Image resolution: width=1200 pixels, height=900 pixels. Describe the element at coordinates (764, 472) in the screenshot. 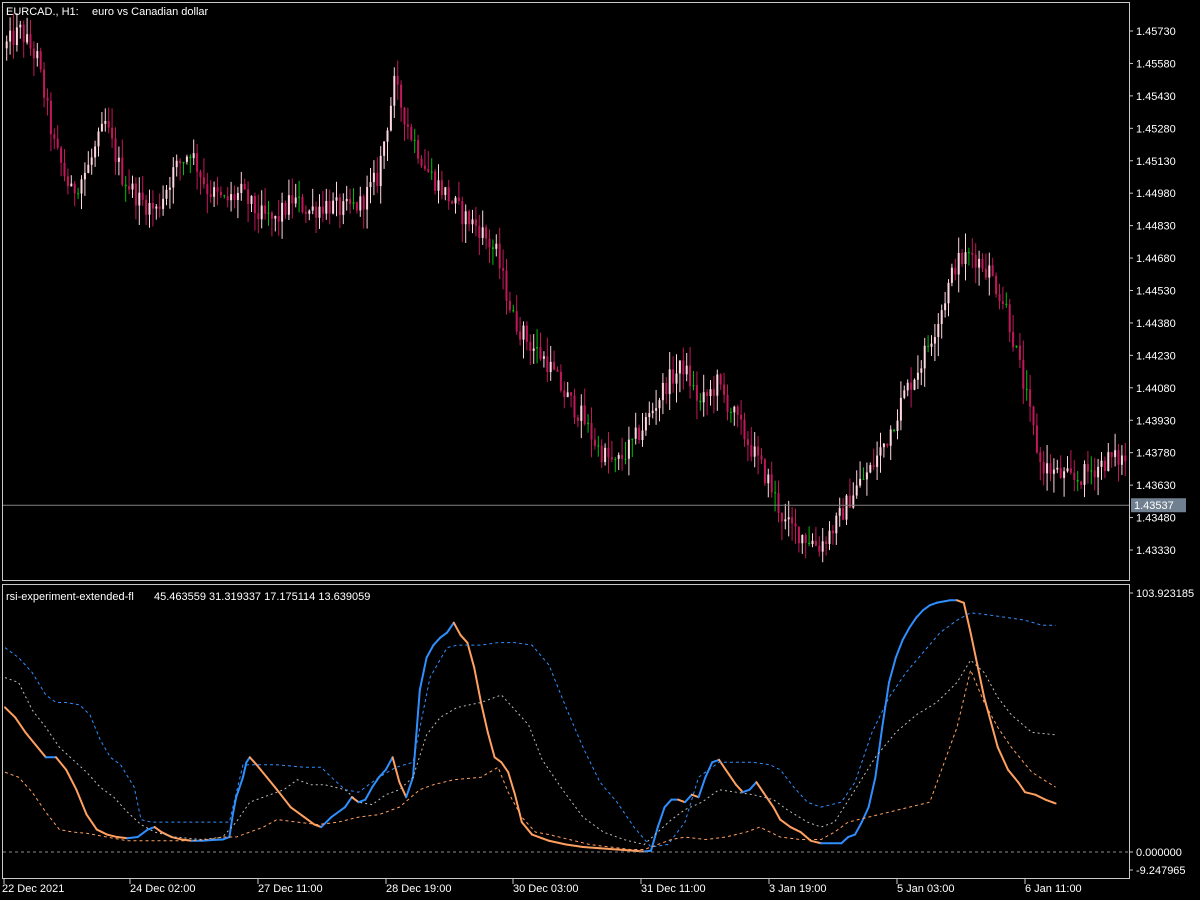

I see `candle` at that location.